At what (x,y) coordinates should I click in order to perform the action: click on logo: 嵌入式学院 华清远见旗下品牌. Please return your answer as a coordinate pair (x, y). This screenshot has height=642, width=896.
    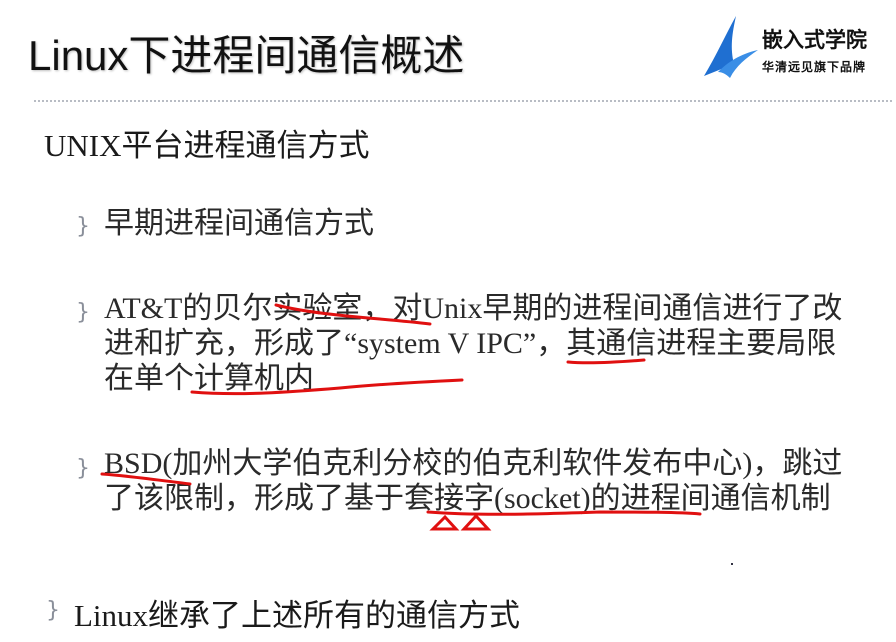
    Looking at the image, I should click on (795, 48).